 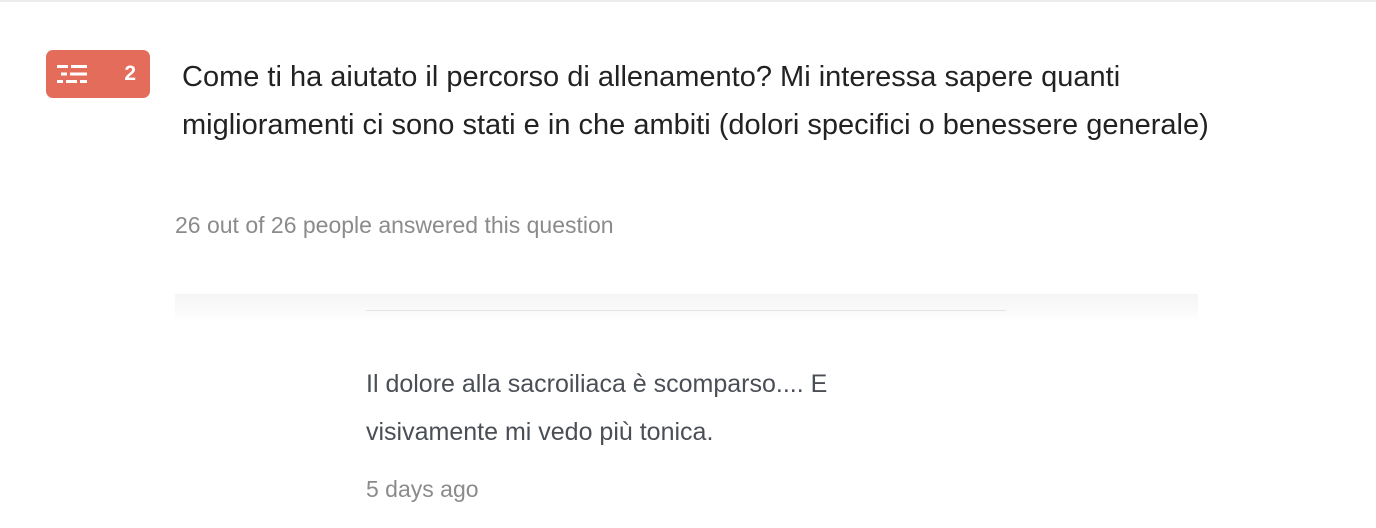 I want to click on text-lines-icon, so click(x=72, y=74).